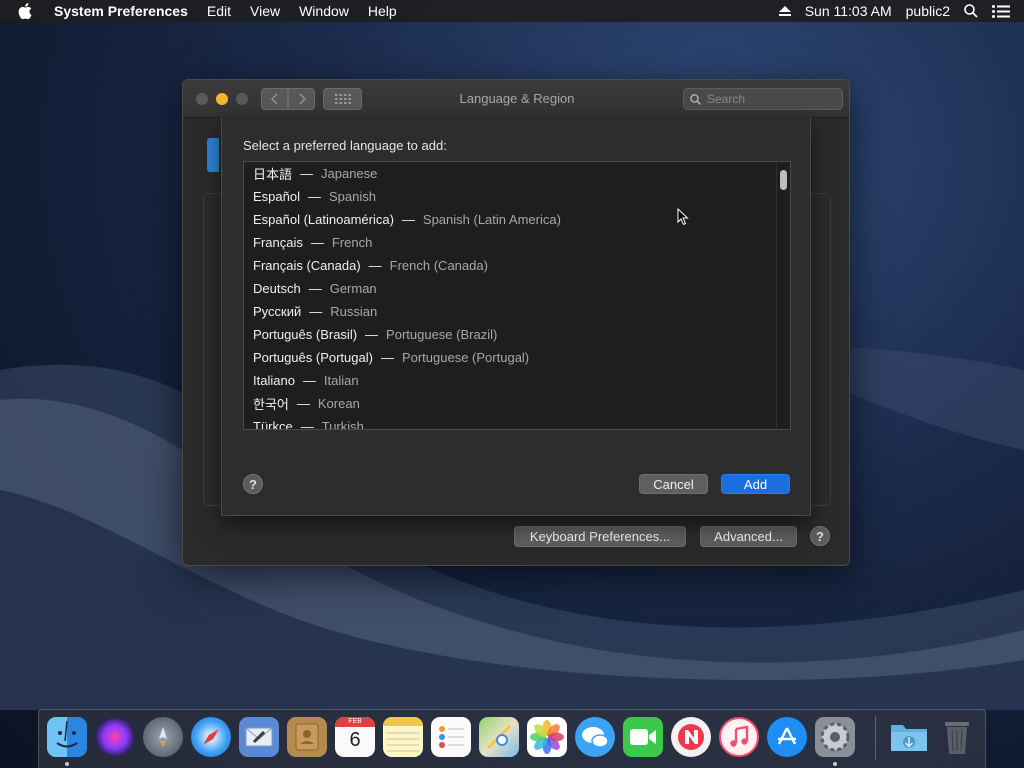 The width and height of the screenshot is (1024, 768). What do you see at coordinates (382, 11) in the screenshot?
I see `menu-help: Help` at bounding box center [382, 11].